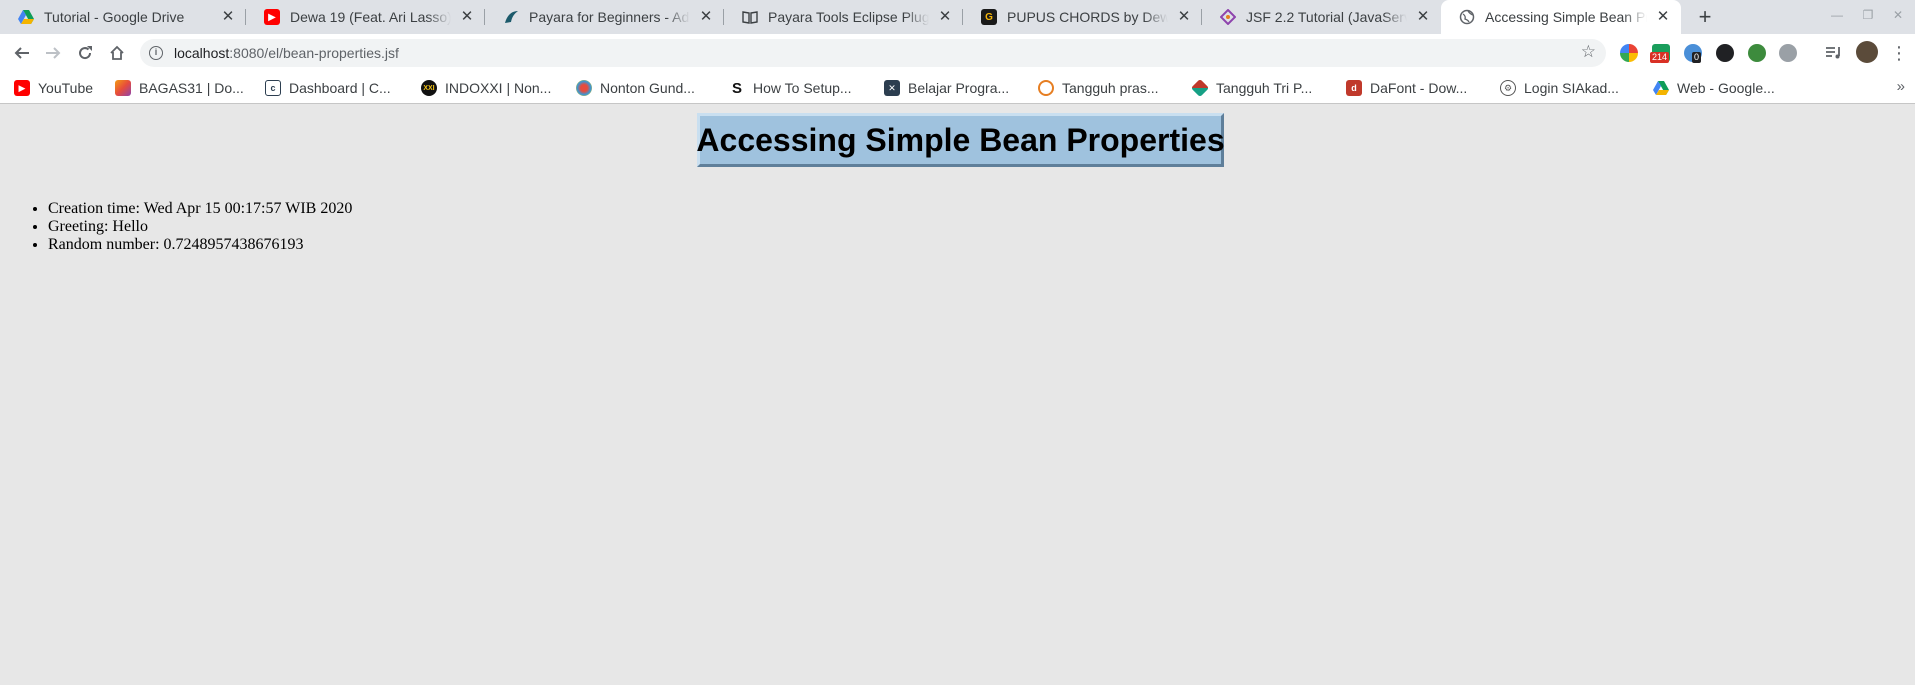  I want to click on tab-title: PUPUS CHORDS by Dewa, so click(1087, 17).